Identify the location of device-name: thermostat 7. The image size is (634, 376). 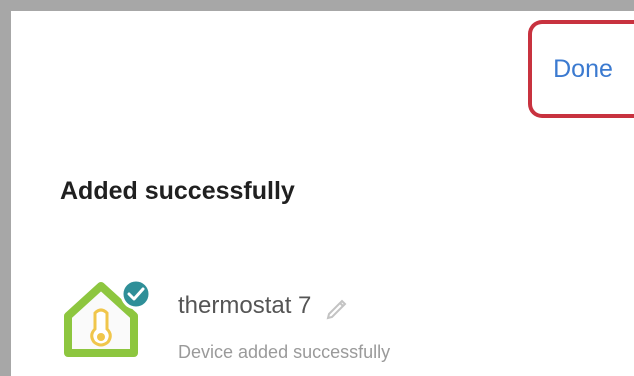
(245, 305).